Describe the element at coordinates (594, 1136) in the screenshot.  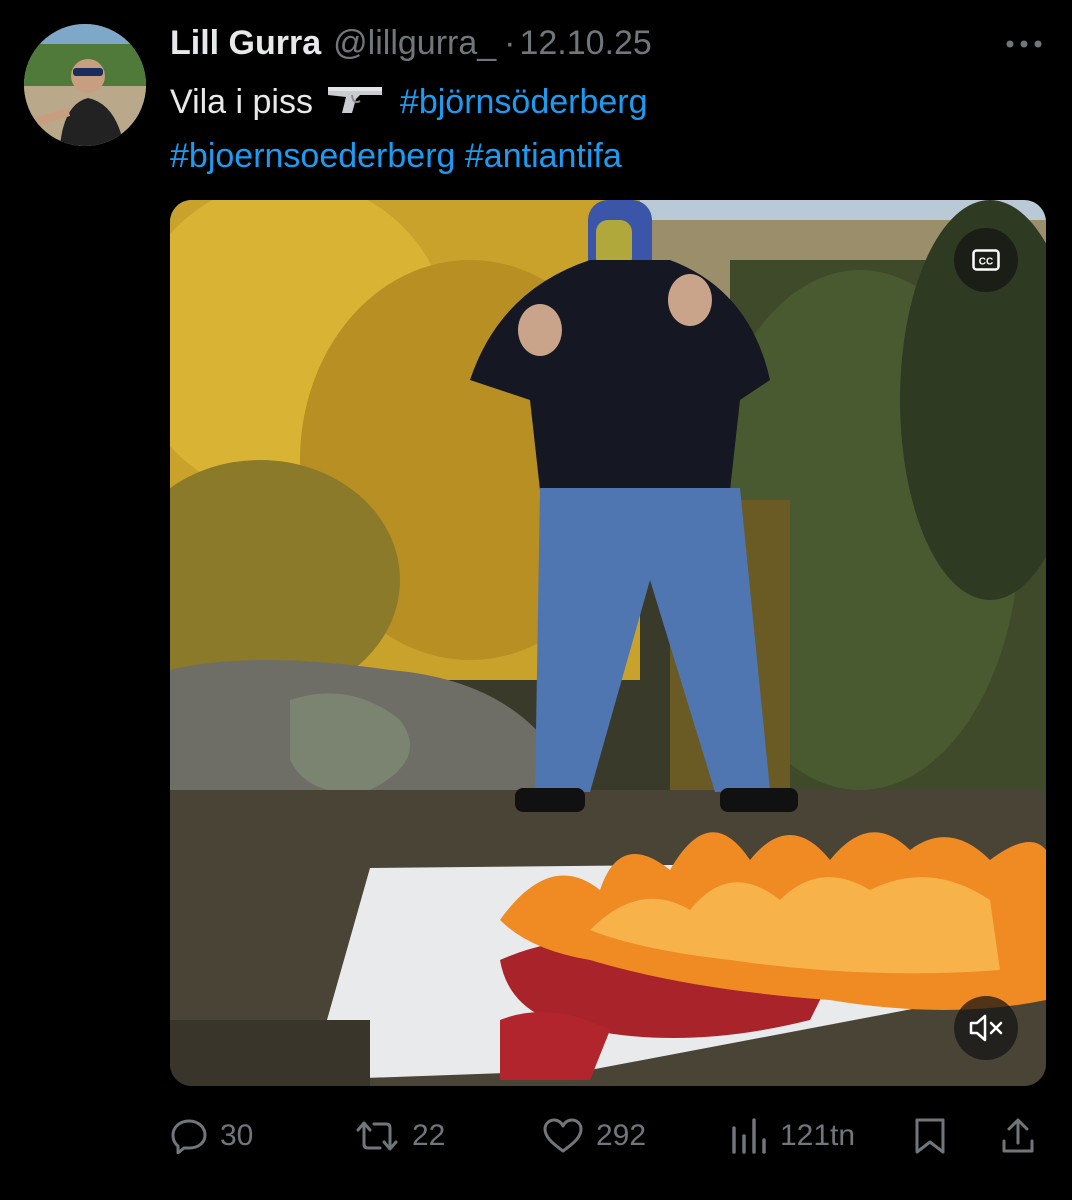
I see `like-button: 292` at that location.